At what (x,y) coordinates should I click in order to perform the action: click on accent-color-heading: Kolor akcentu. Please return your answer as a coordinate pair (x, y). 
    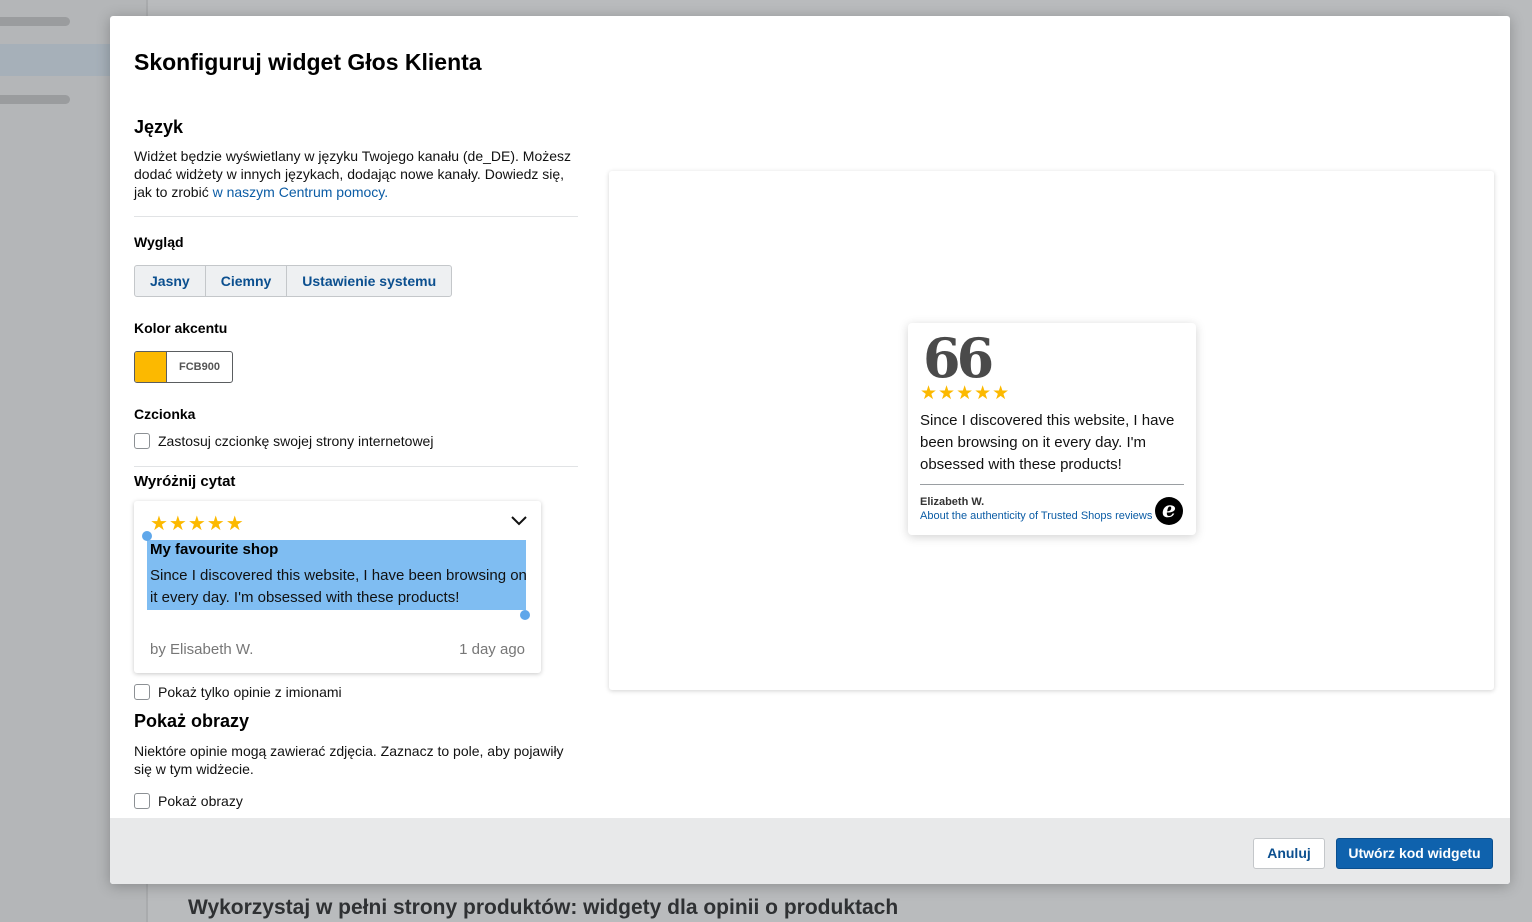
    Looking at the image, I should click on (181, 328).